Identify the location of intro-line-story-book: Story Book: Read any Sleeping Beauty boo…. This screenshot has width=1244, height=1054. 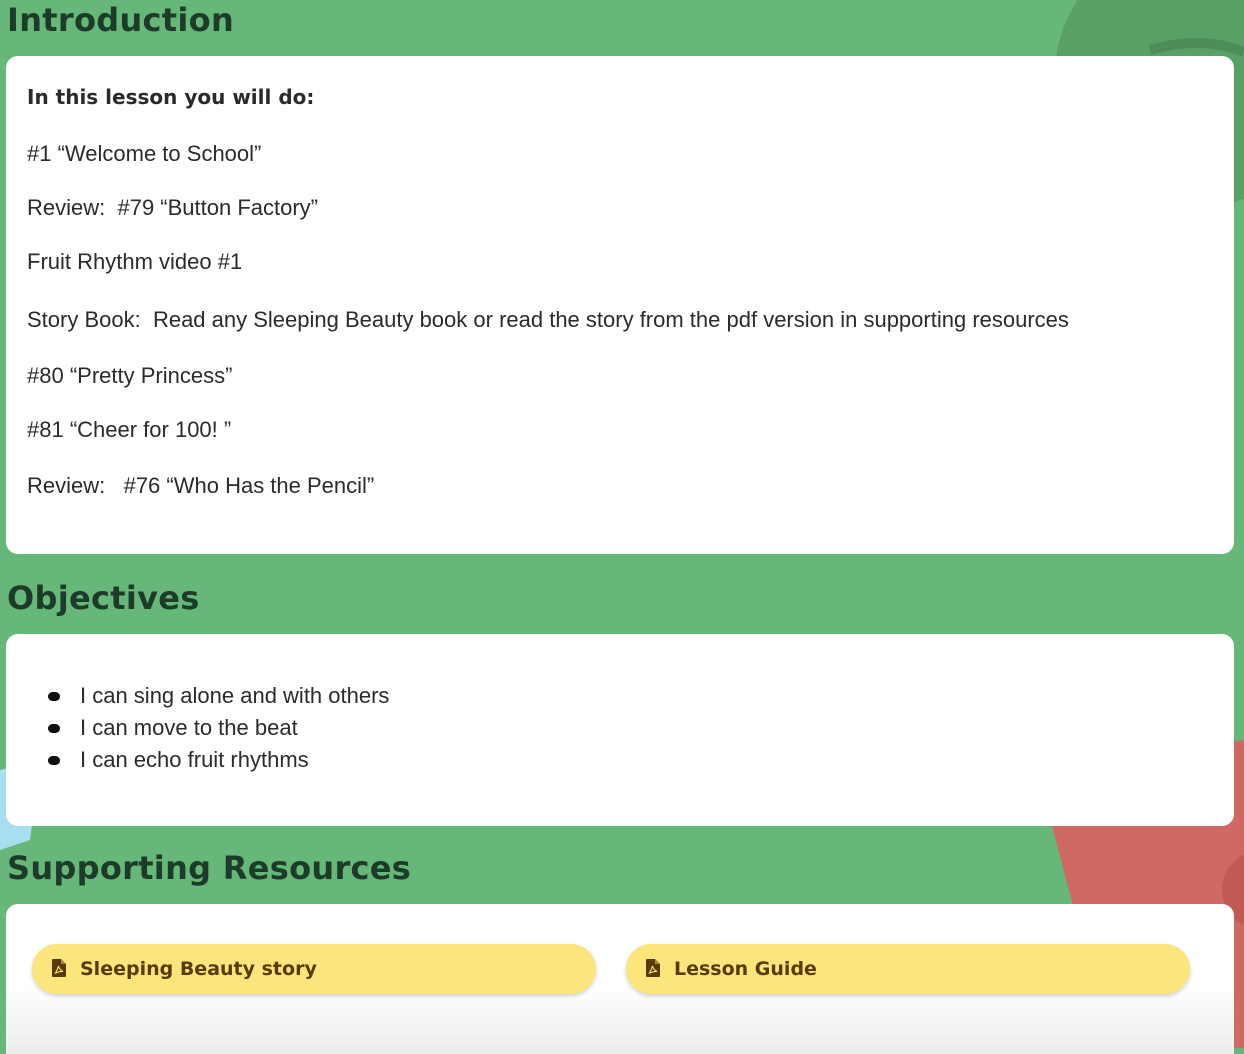
(548, 319).